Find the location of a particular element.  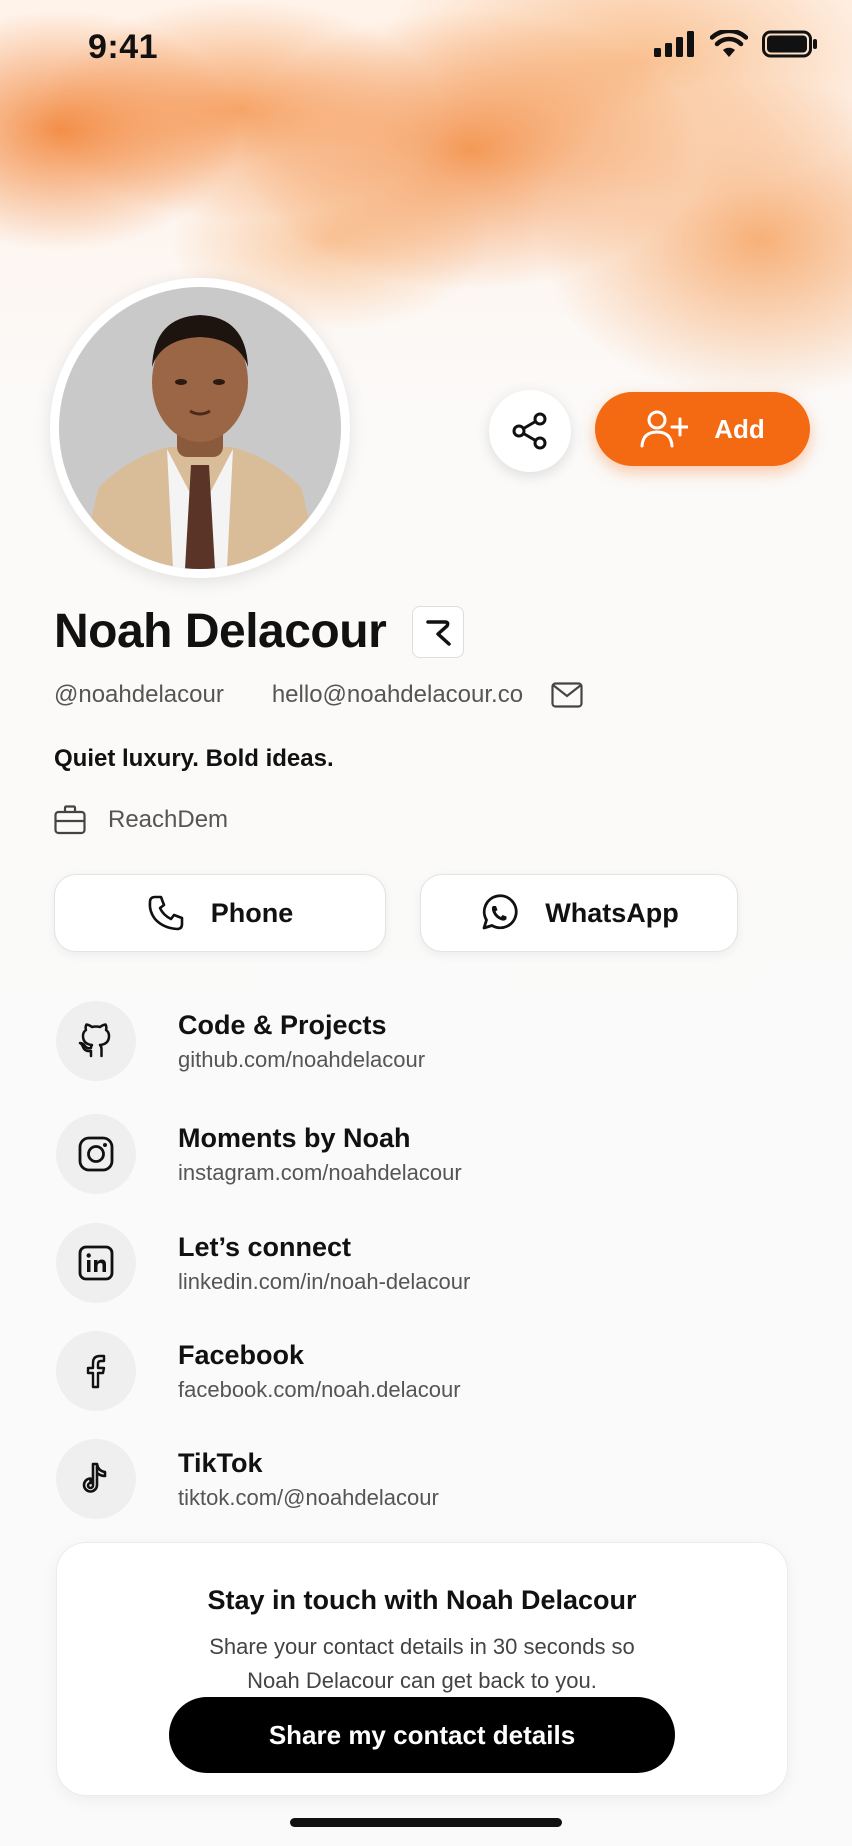

tiktok-icon is located at coordinates (94, 1477).